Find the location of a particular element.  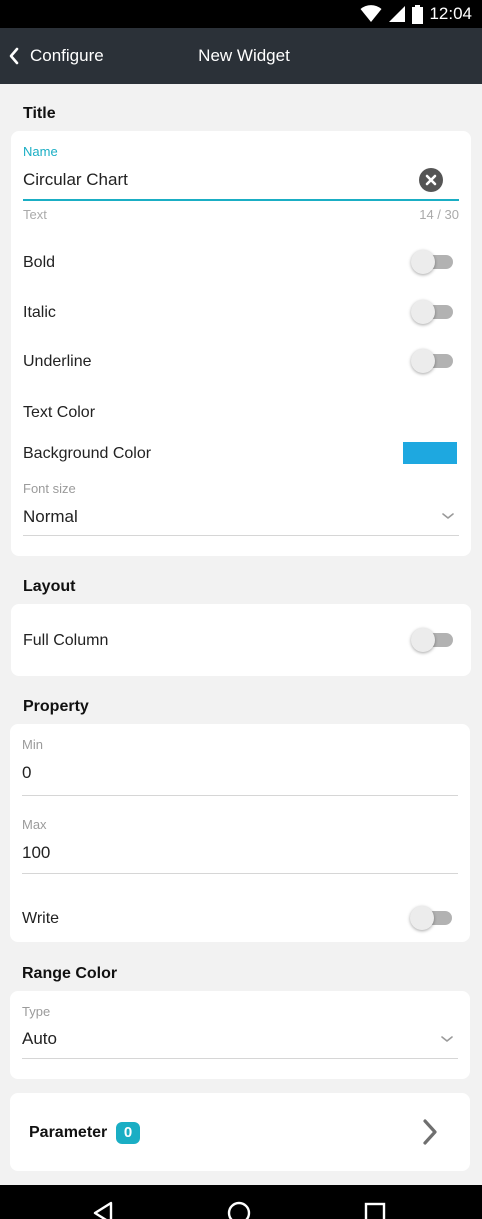

write-toggle is located at coordinates (432, 918).